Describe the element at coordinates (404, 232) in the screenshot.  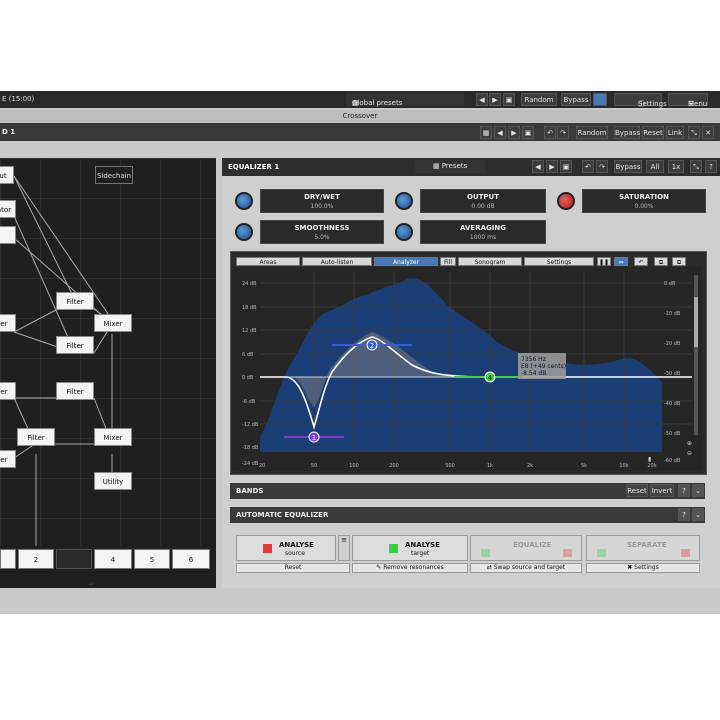
I see `averaging-knob` at that location.